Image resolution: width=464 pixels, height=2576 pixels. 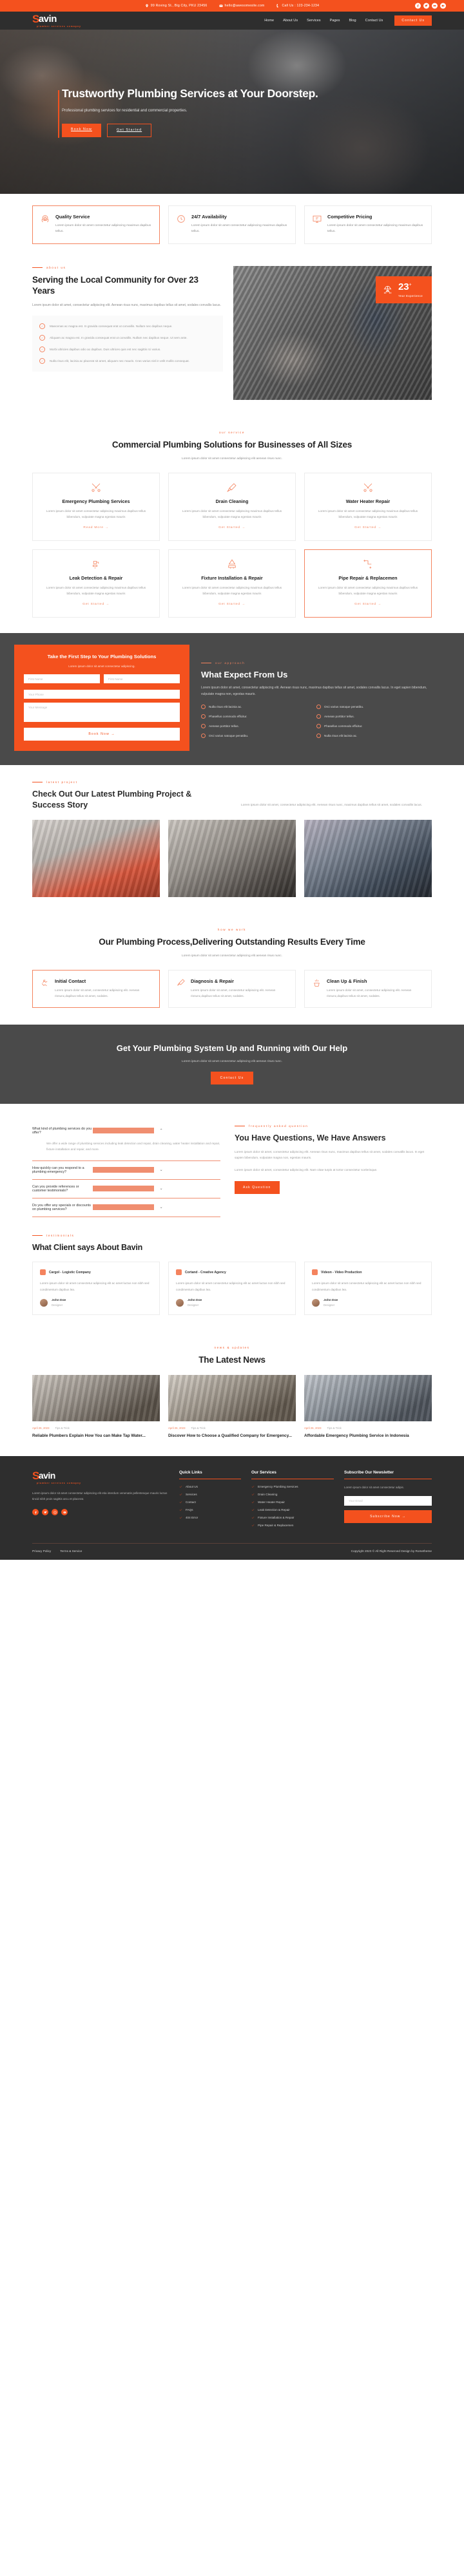 What do you see at coordinates (292, 1510) in the screenshot?
I see `footer-service-item: Leak Detection & Repair` at bounding box center [292, 1510].